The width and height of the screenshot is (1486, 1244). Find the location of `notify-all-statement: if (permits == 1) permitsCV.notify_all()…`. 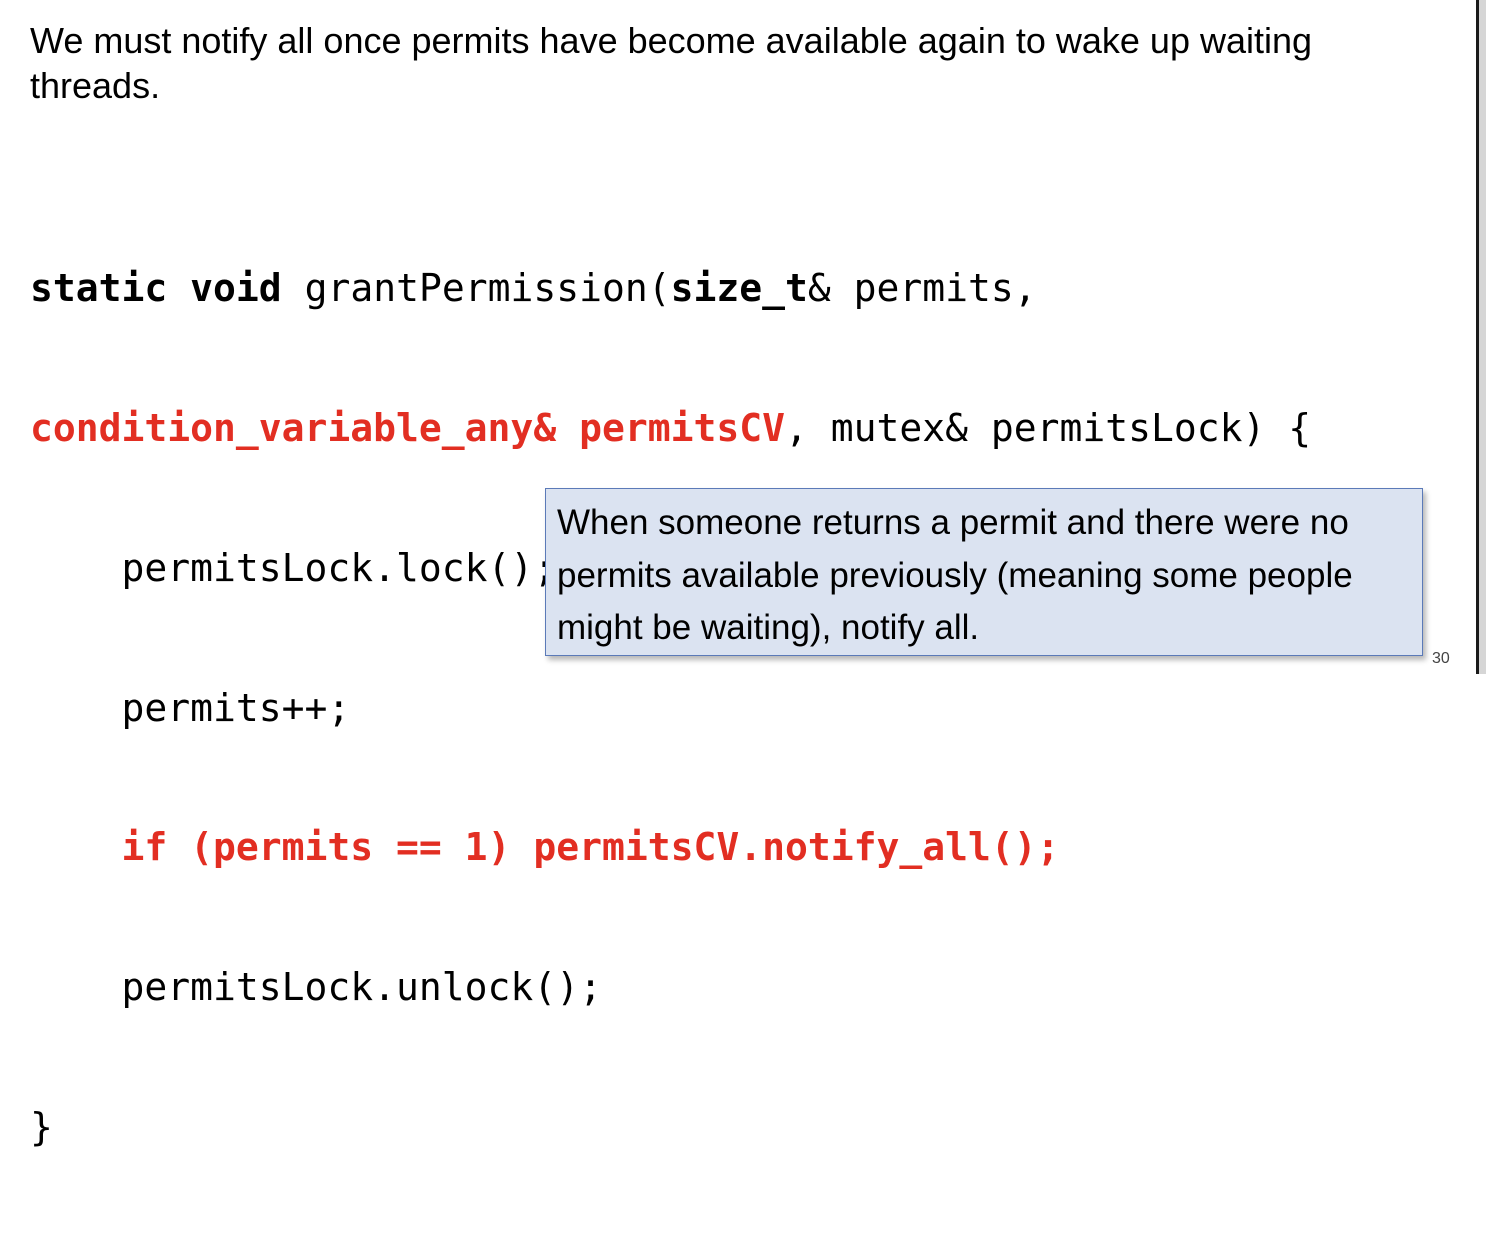

notify-all-statement: if (permits == 1) permitsCV.notify_all()… is located at coordinates (590, 847).